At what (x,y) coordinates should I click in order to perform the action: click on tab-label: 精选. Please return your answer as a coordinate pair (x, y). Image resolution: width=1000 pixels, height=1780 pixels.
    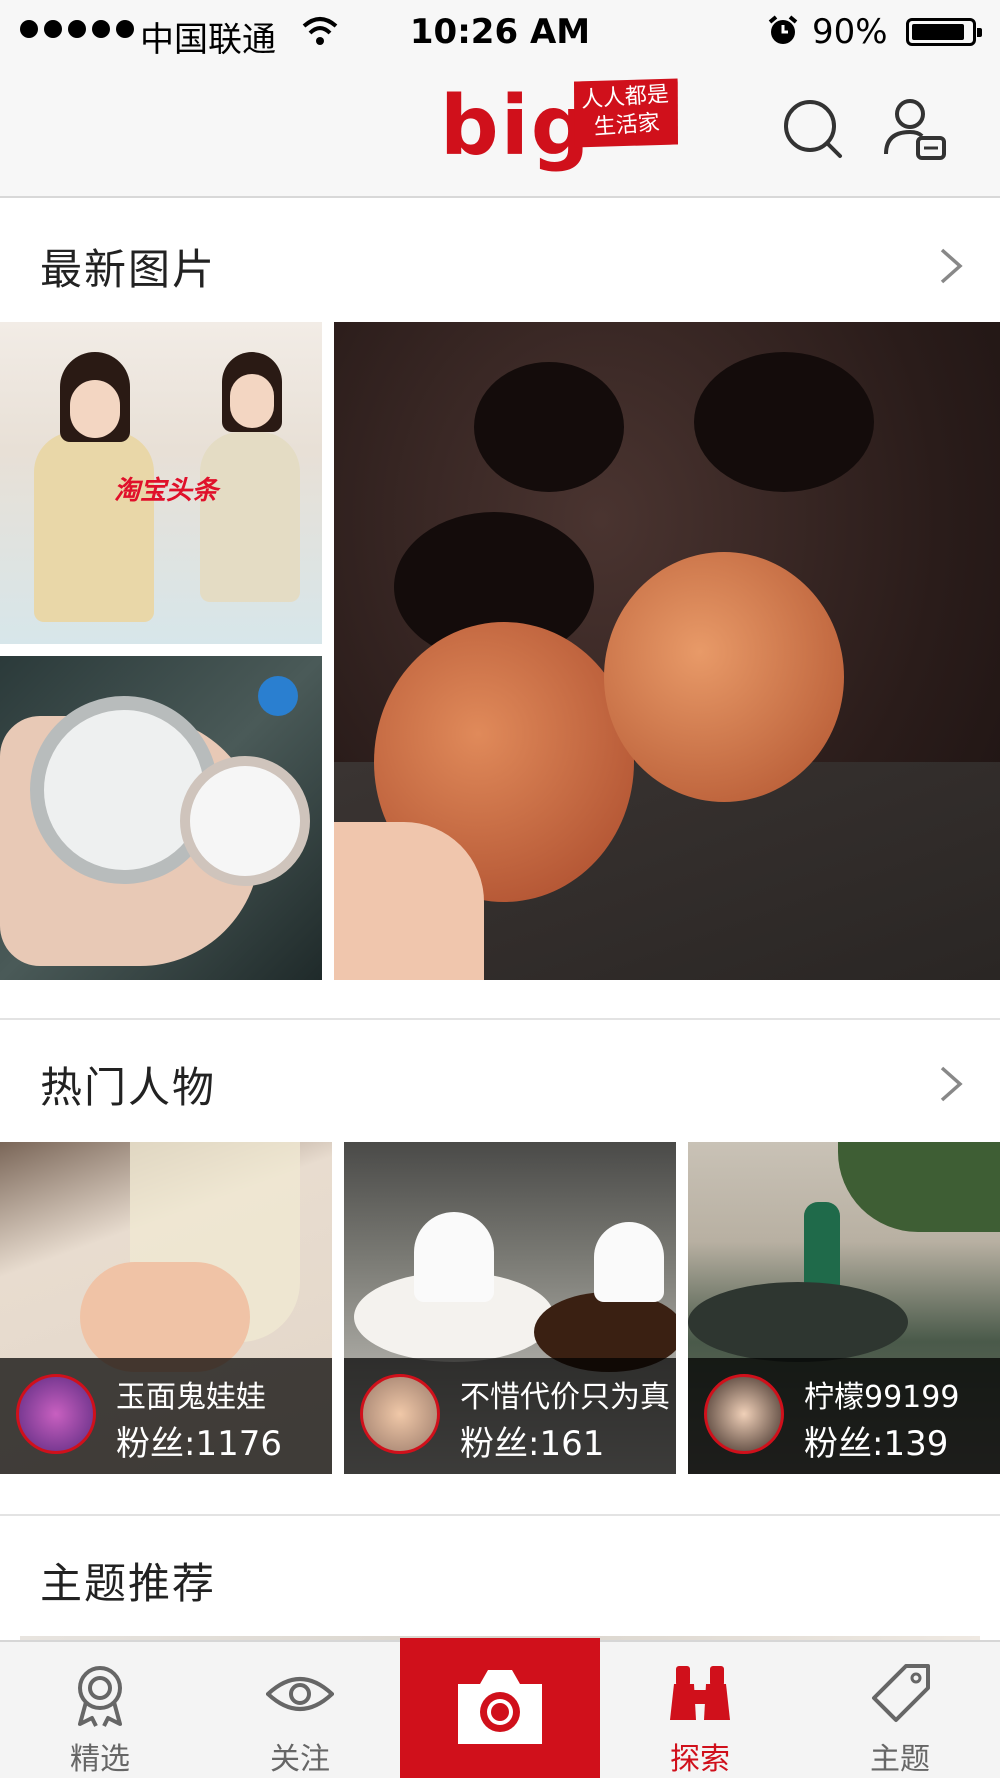
    Looking at the image, I should click on (100, 1759).